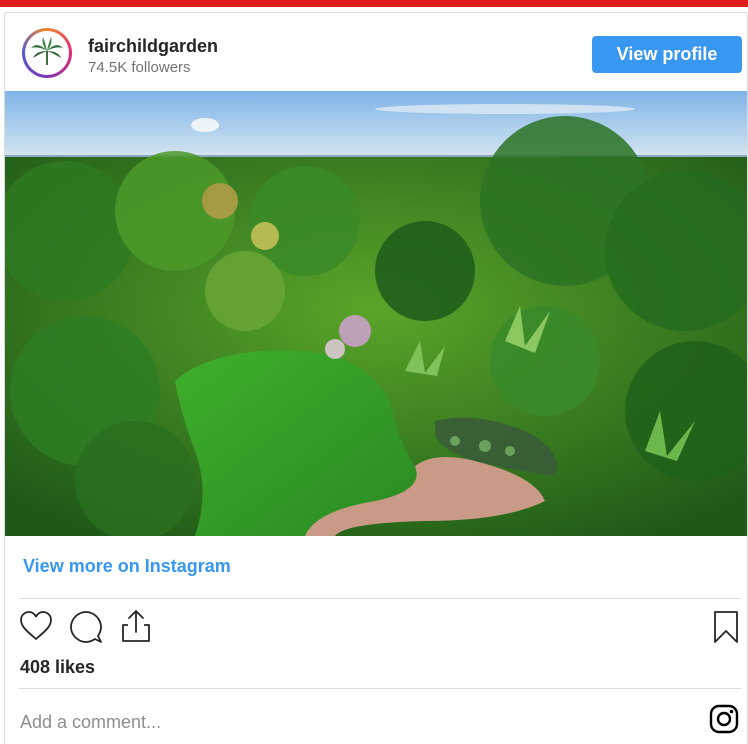 Image resolution: width=748 pixels, height=744 pixels. I want to click on view-more-on-instagram-link: View more on Instagram, so click(127, 566).